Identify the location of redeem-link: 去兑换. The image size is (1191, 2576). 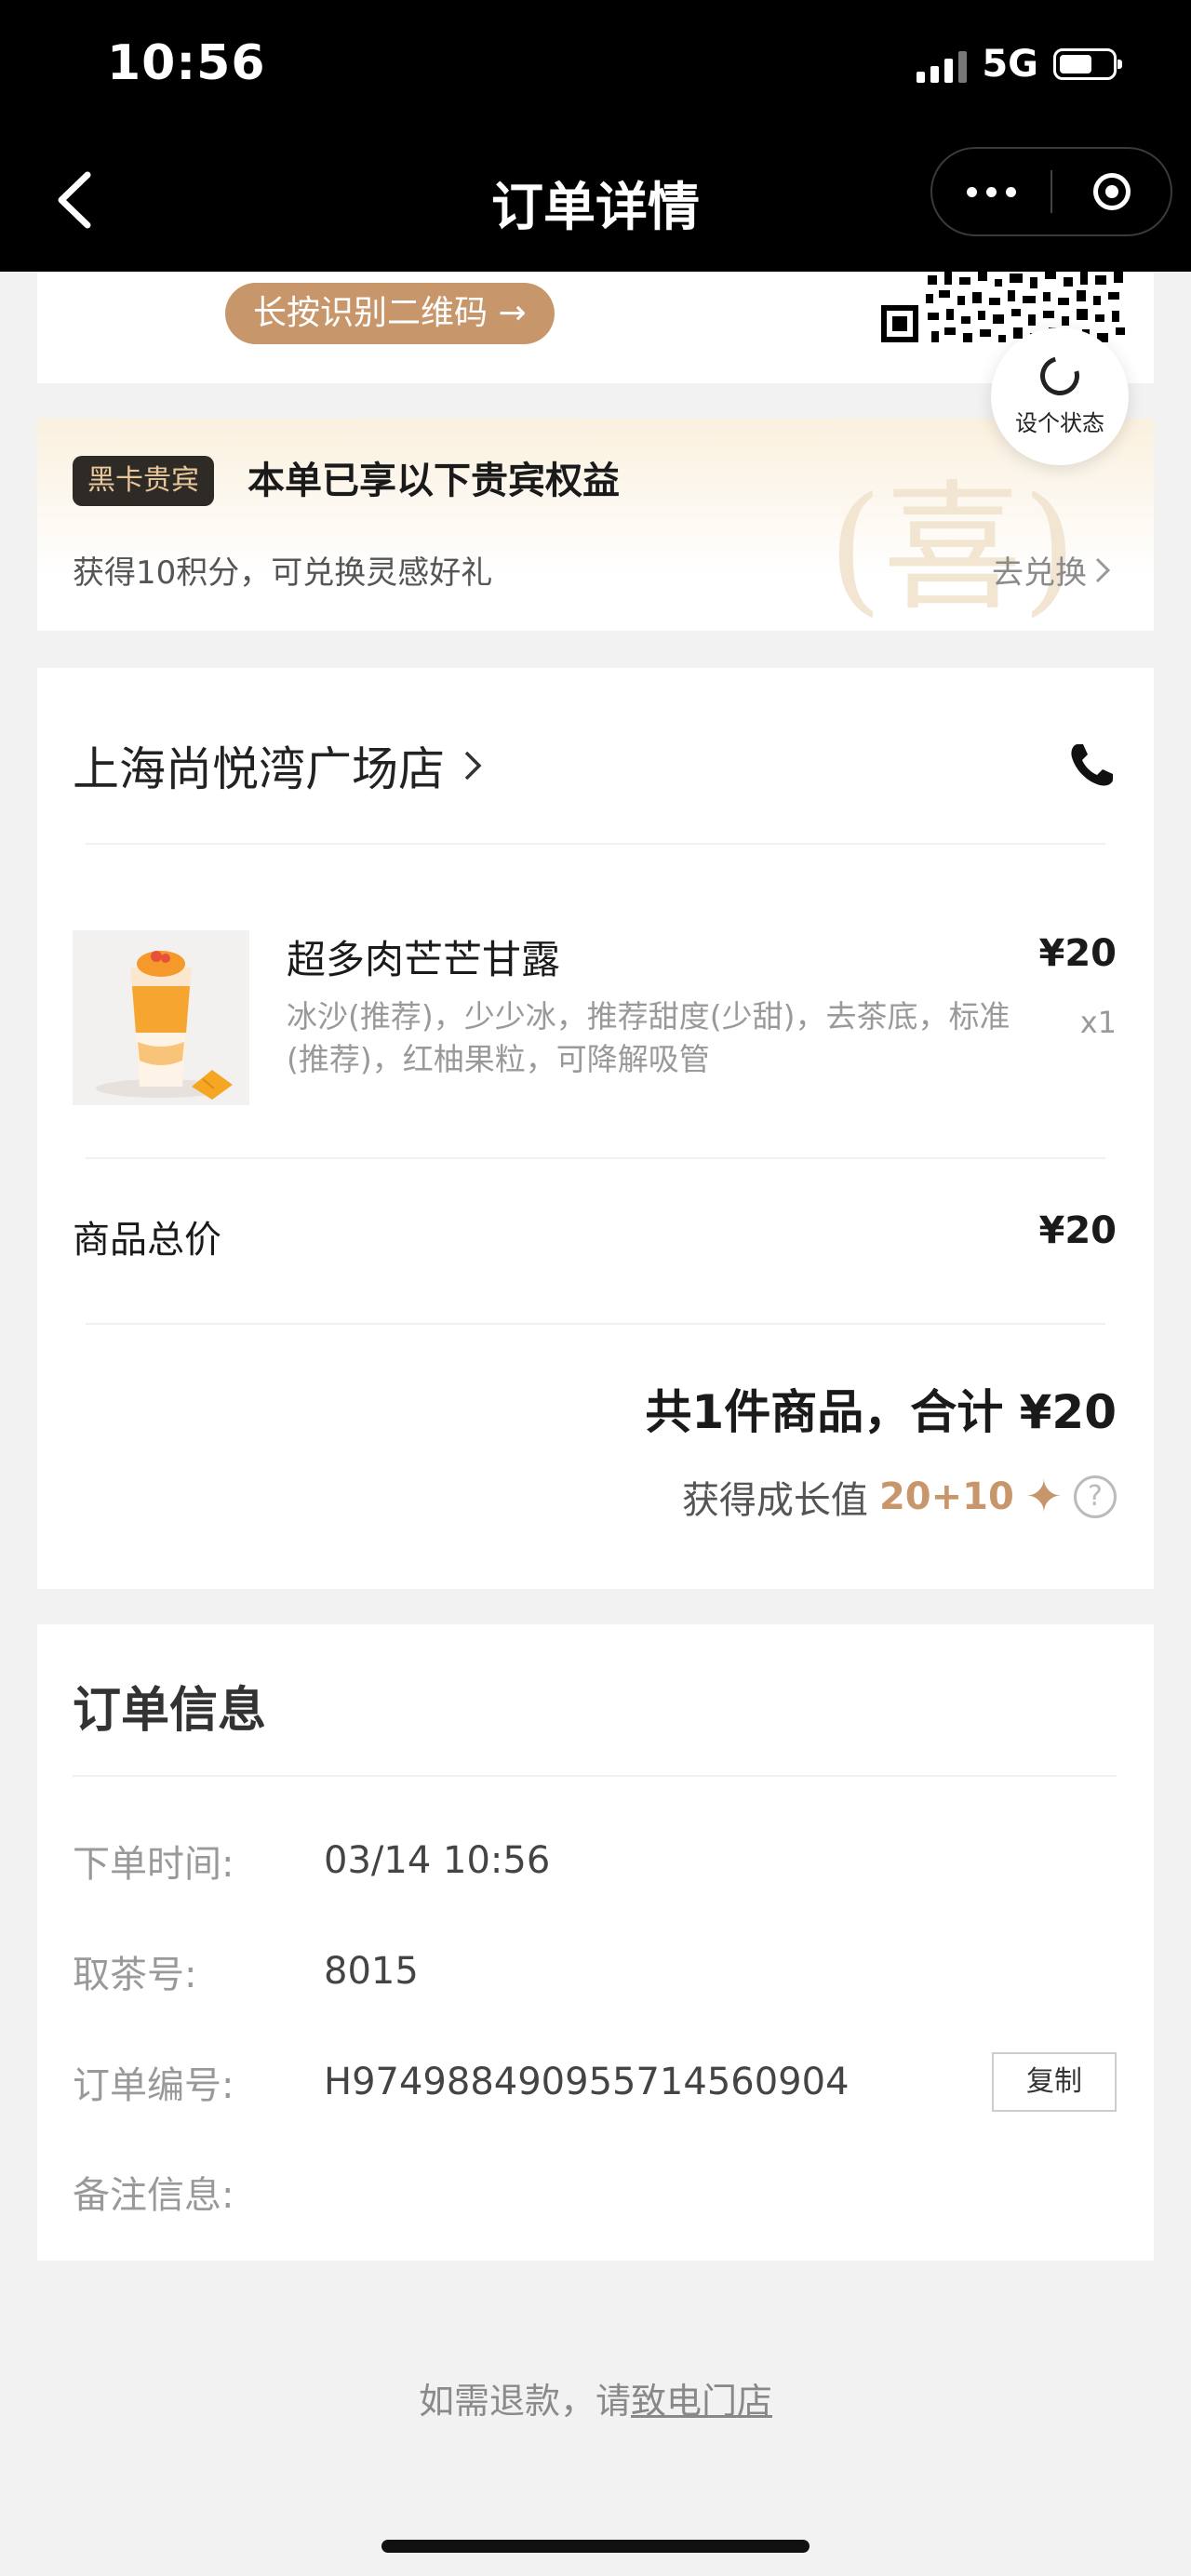
(1052, 570).